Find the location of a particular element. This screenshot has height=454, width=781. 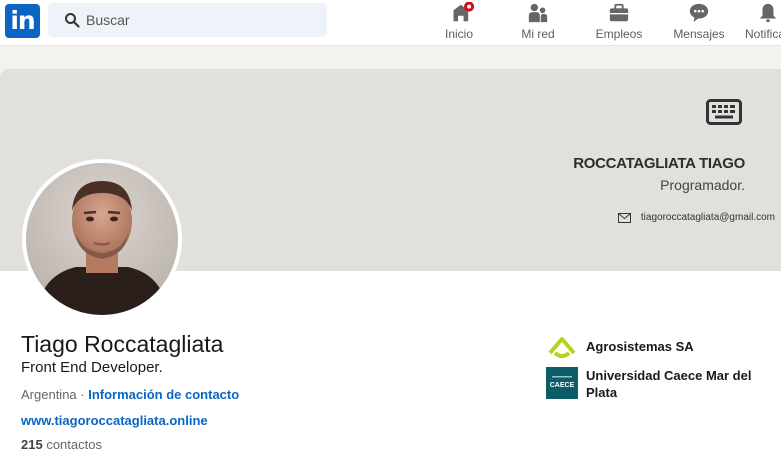

nav-item-label: Notificac is located at coordinates (762, 34).